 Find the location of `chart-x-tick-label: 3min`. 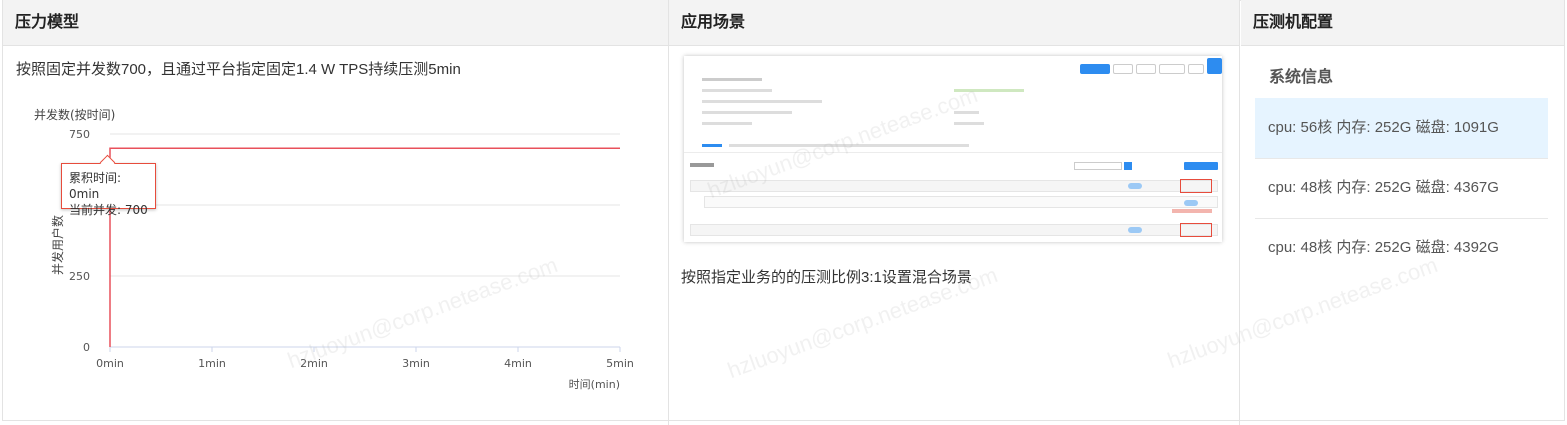

chart-x-tick-label: 3min is located at coordinates (416, 363).